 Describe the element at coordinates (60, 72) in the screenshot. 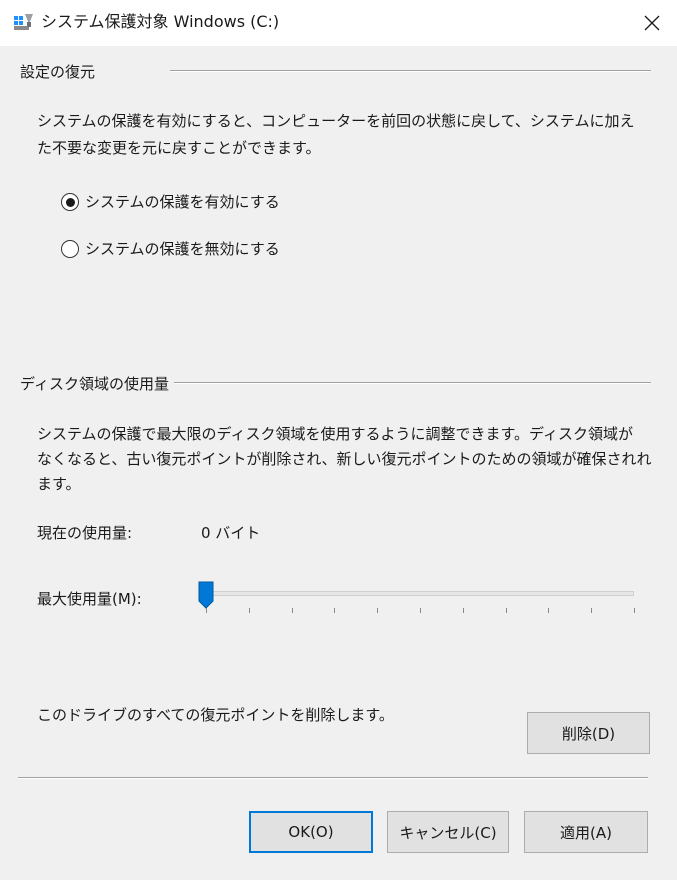

I see `restore-settings-group-label: 設定の復元` at that location.